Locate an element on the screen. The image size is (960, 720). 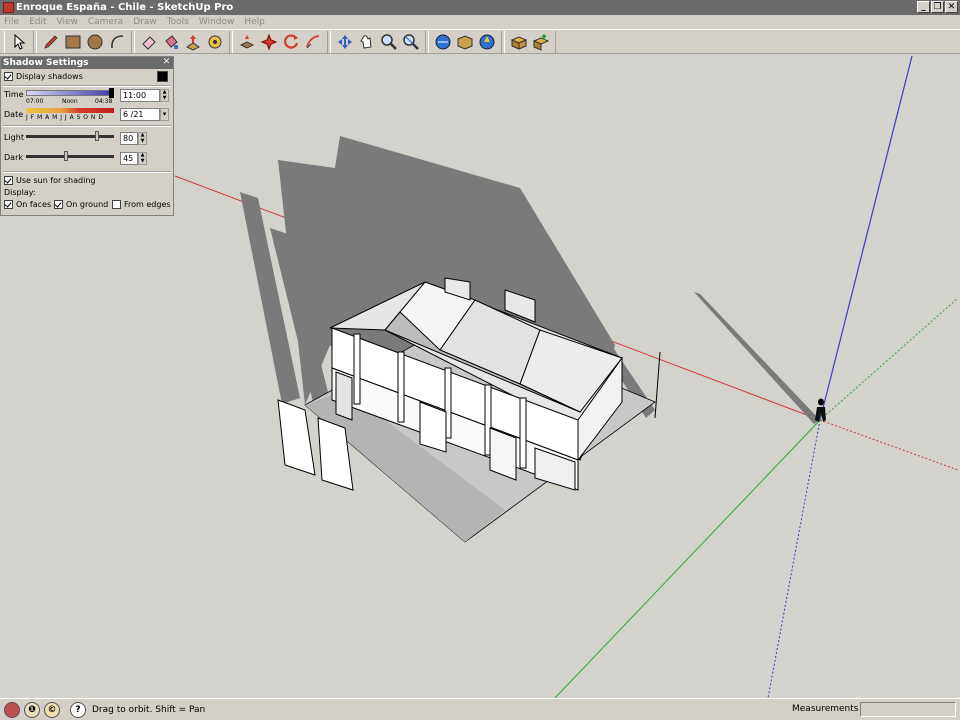
dark-spinner: ▲ ▼ is located at coordinates (142, 158).